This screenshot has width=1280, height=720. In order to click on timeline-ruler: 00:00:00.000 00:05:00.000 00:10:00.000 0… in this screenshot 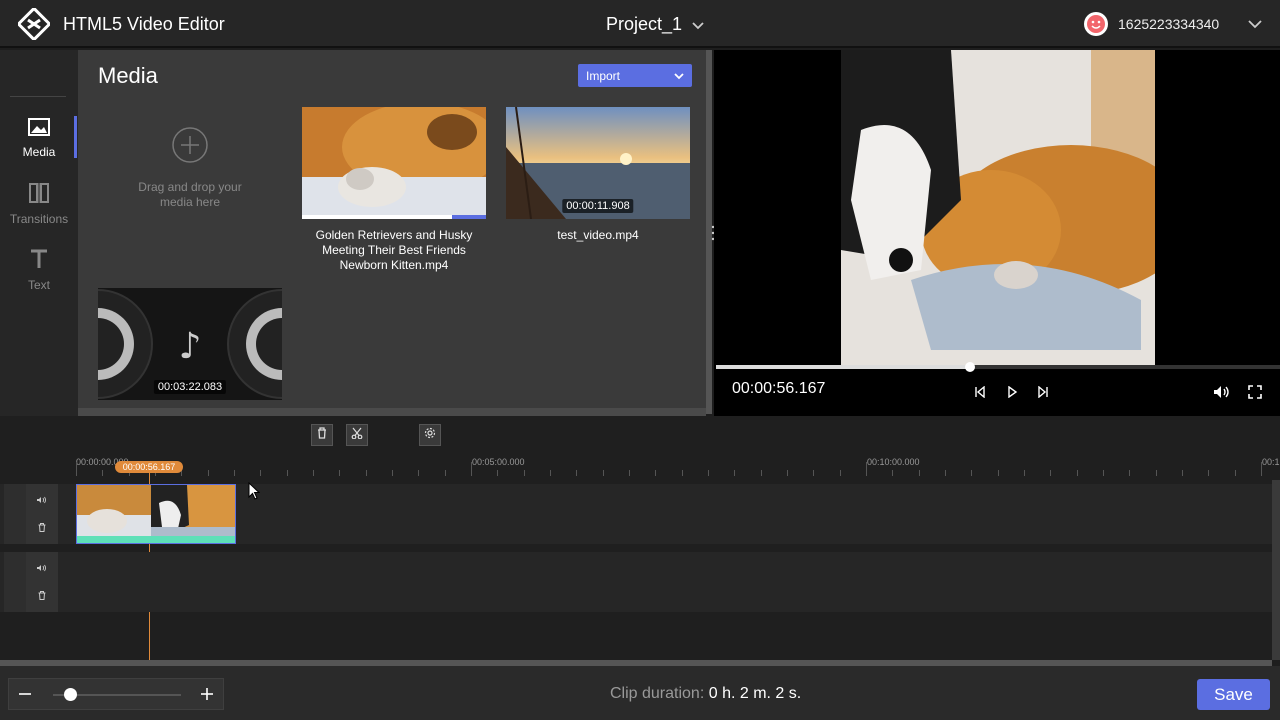, I will do `click(678, 465)`.